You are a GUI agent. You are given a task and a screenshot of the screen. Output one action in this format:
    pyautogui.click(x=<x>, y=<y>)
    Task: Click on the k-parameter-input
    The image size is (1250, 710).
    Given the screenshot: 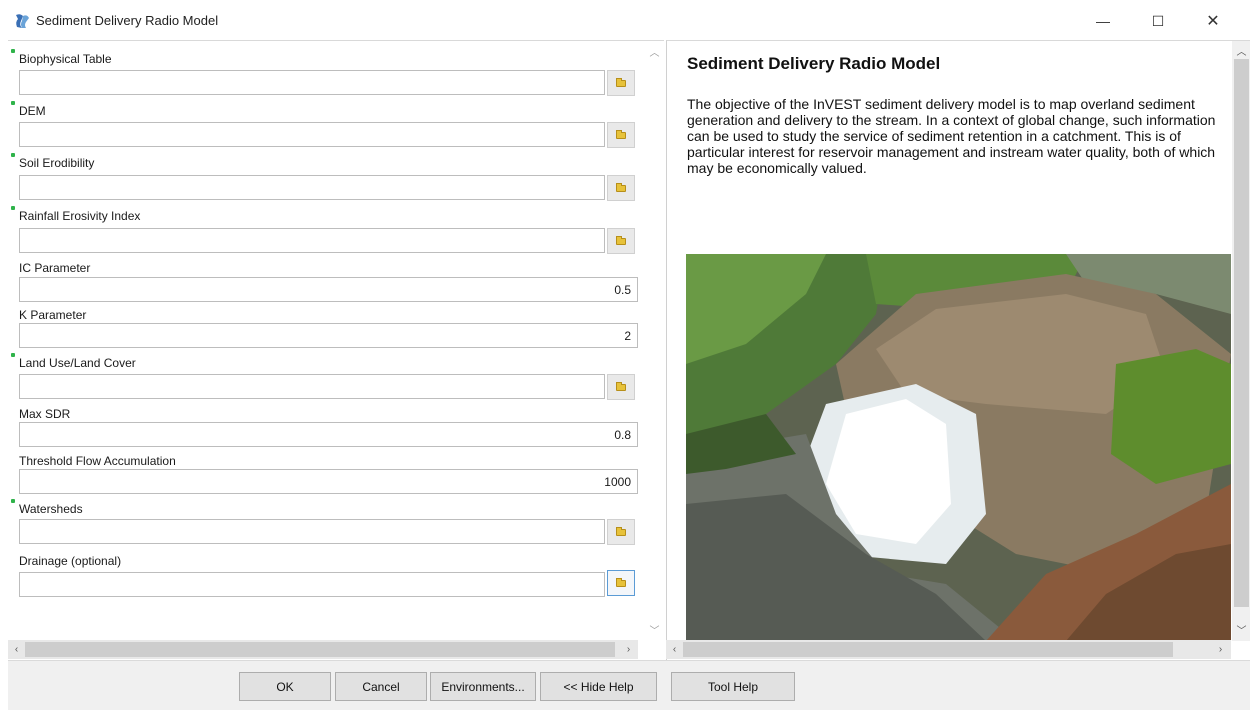 What is the action you would take?
    pyautogui.click(x=328, y=335)
    